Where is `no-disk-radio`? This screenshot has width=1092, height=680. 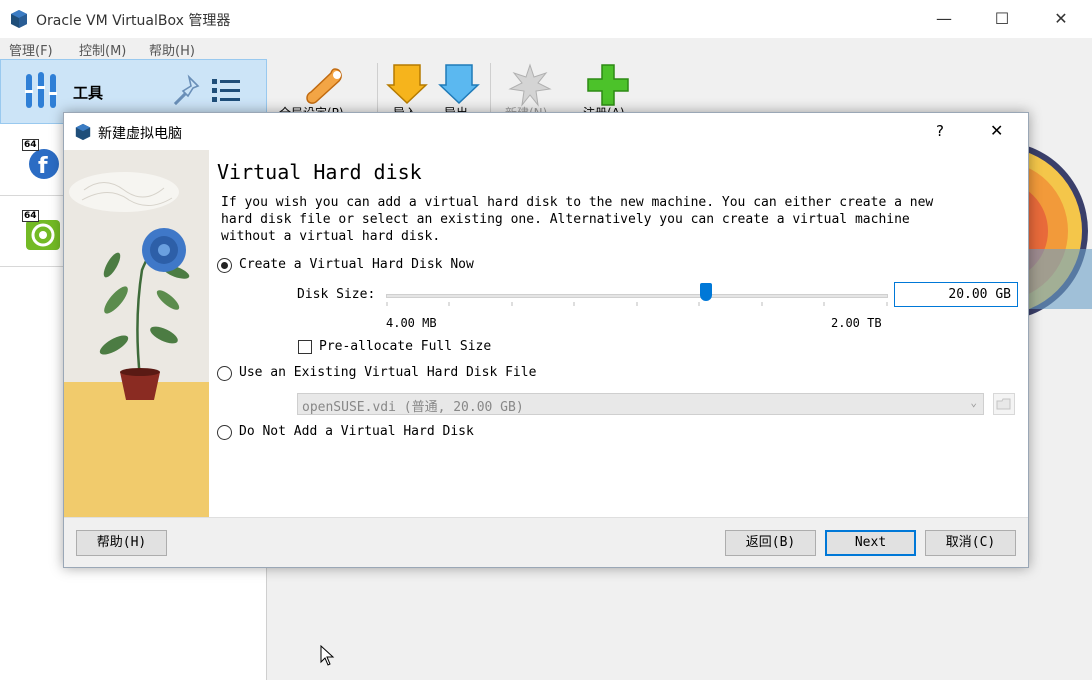
no-disk-radio is located at coordinates (224, 432).